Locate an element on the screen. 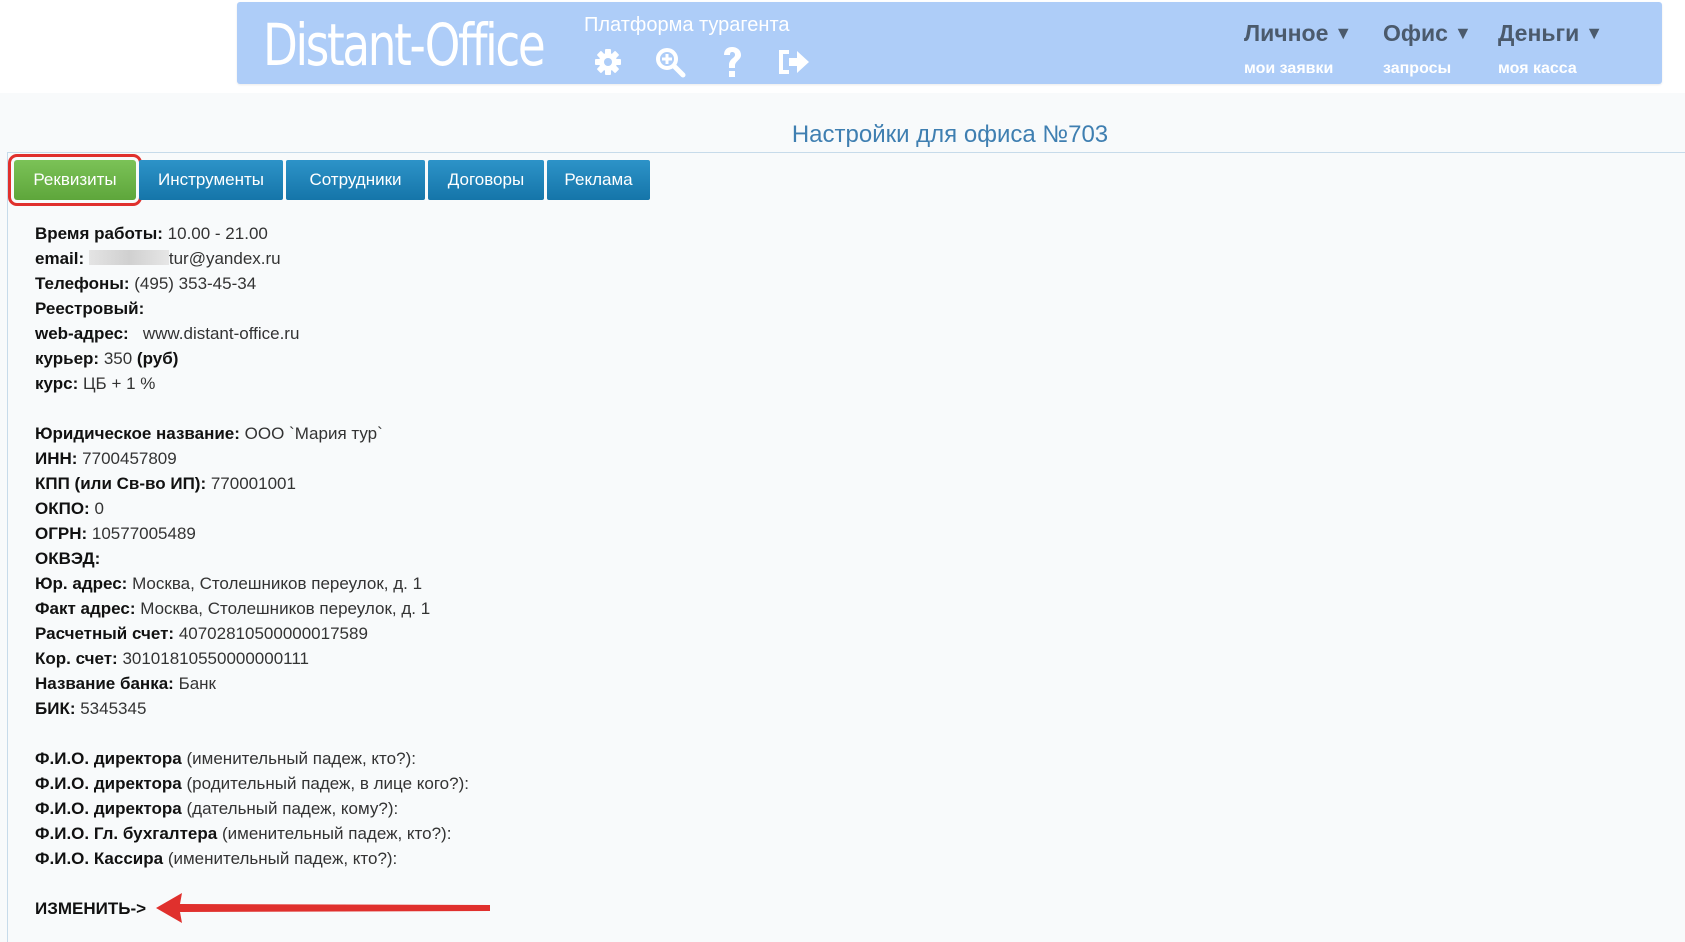 The image size is (1685, 942). rate-label: курс: is located at coordinates (57, 383).